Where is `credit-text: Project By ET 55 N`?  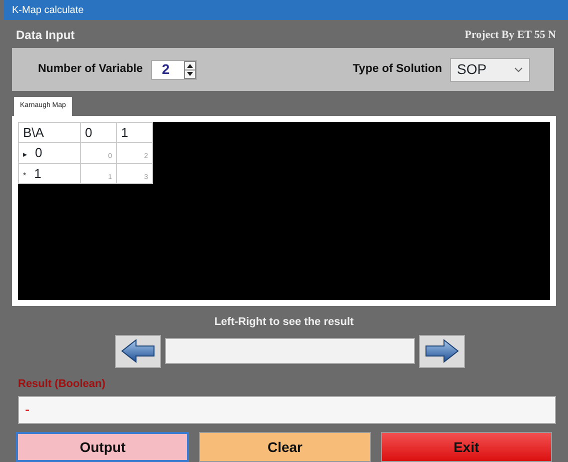 credit-text: Project By ET 55 N is located at coordinates (510, 35).